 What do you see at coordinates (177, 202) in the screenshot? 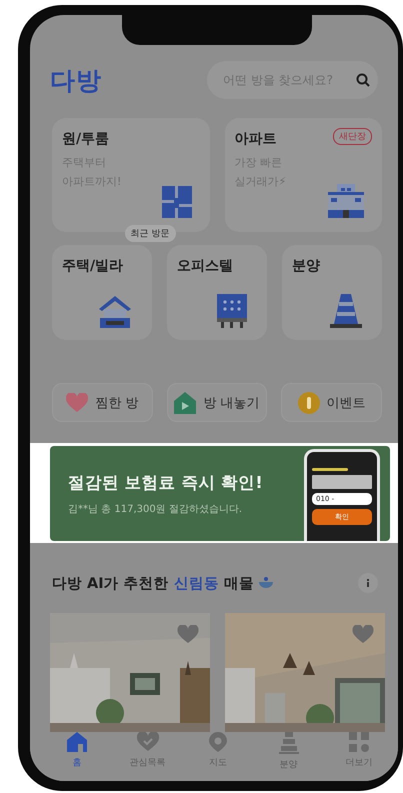
I see `floor-plan-icon` at bounding box center [177, 202].